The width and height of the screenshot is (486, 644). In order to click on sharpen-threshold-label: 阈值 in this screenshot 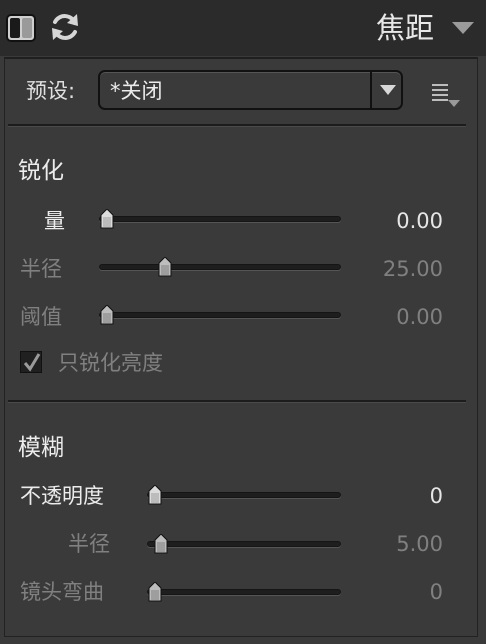, I will do `click(41, 317)`.